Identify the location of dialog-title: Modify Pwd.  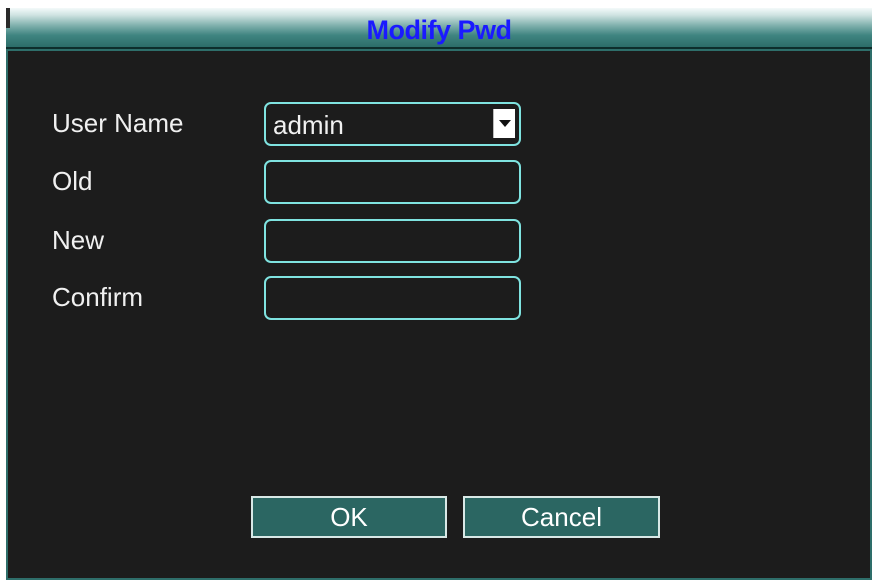
(439, 30).